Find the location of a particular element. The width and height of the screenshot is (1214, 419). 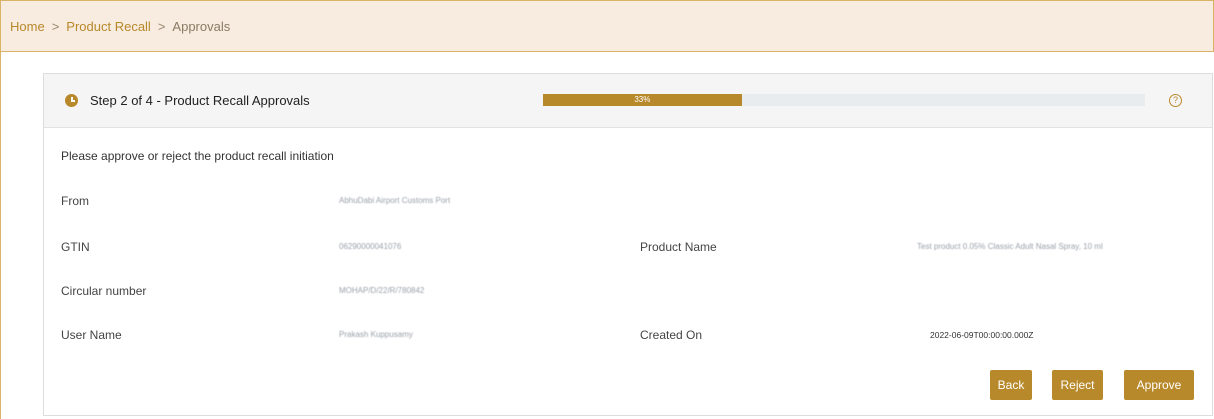

approve-button: Approve is located at coordinates (1159, 385).